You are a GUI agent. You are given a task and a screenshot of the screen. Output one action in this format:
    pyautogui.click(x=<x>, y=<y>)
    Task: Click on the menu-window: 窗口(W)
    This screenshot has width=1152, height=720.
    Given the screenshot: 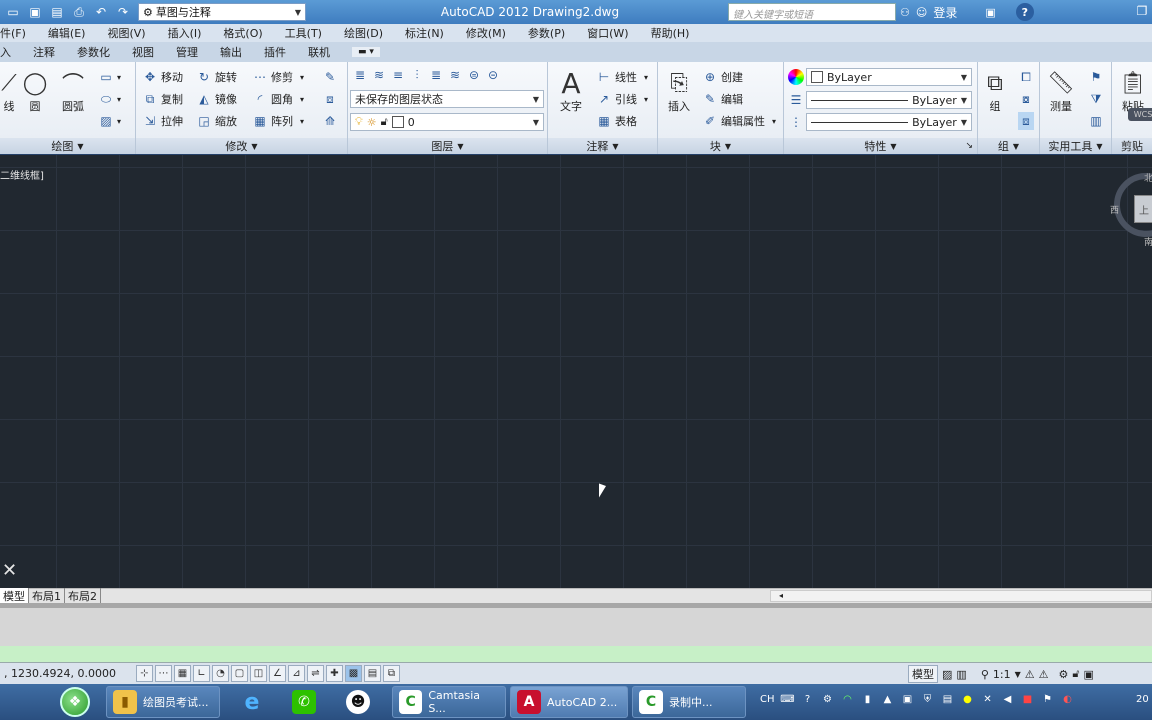 What is the action you would take?
    pyautogui.click(x=607, y=33)
    